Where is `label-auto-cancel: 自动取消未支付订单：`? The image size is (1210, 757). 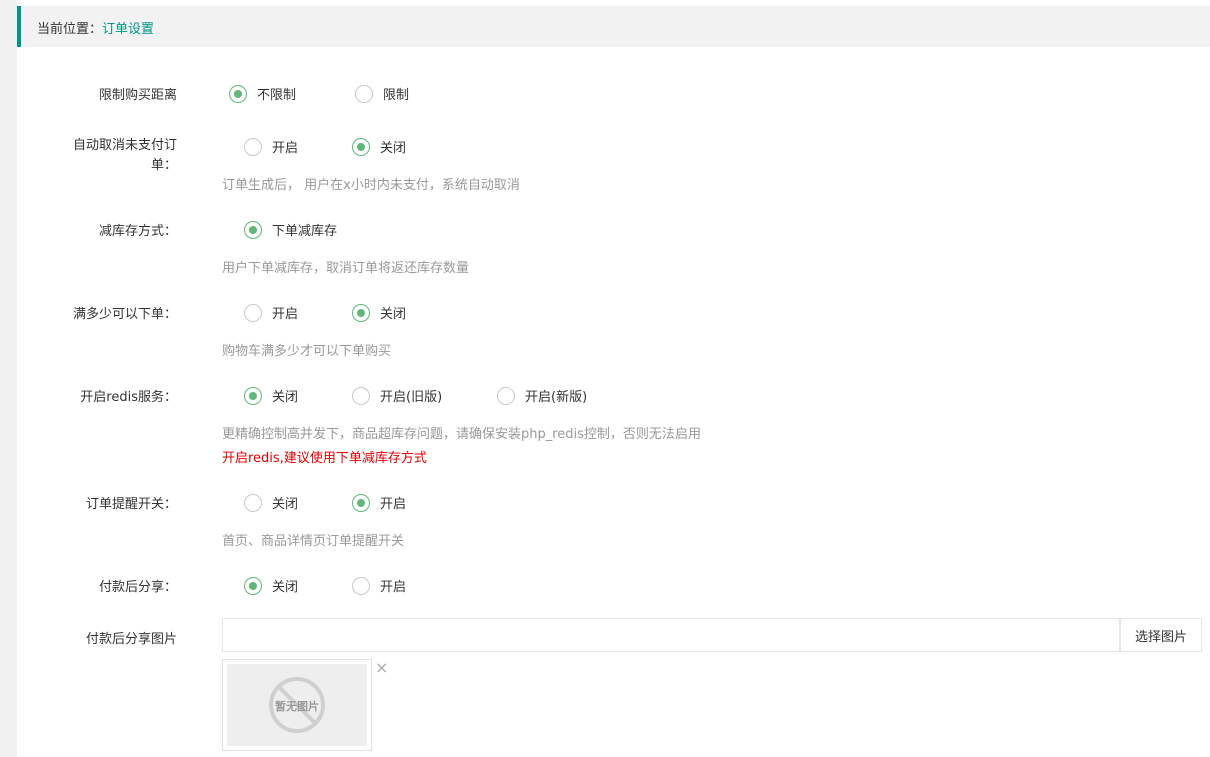 label-auto-cancel: 自动取消未支付订单： is located at coordinates (124, 155).